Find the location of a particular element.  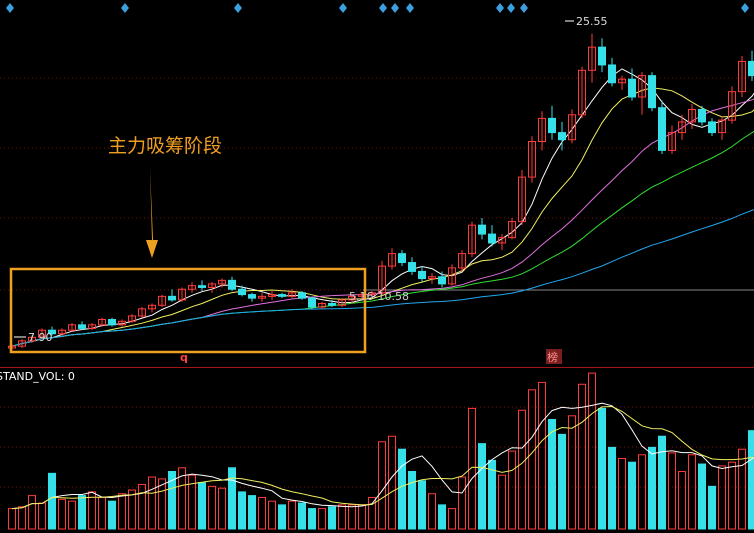

volume-indicator-label: STAND_VOL: 0 is located at coordinates (37, 376).